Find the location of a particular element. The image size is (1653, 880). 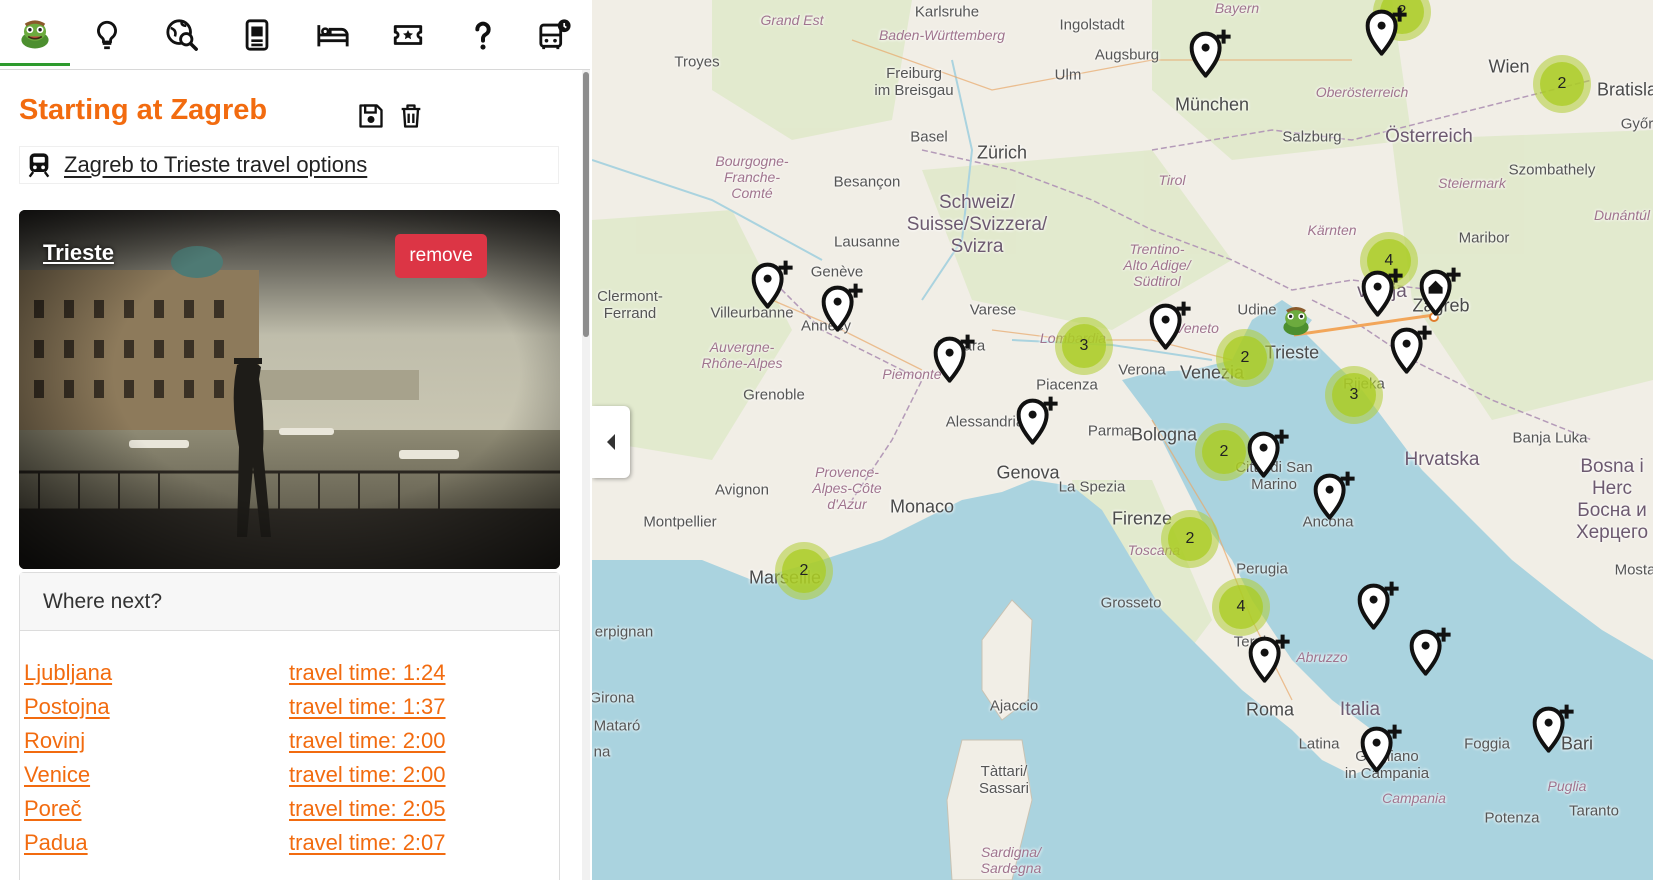

next-city-link: Ljubljana is located at coordinates (68, 673).